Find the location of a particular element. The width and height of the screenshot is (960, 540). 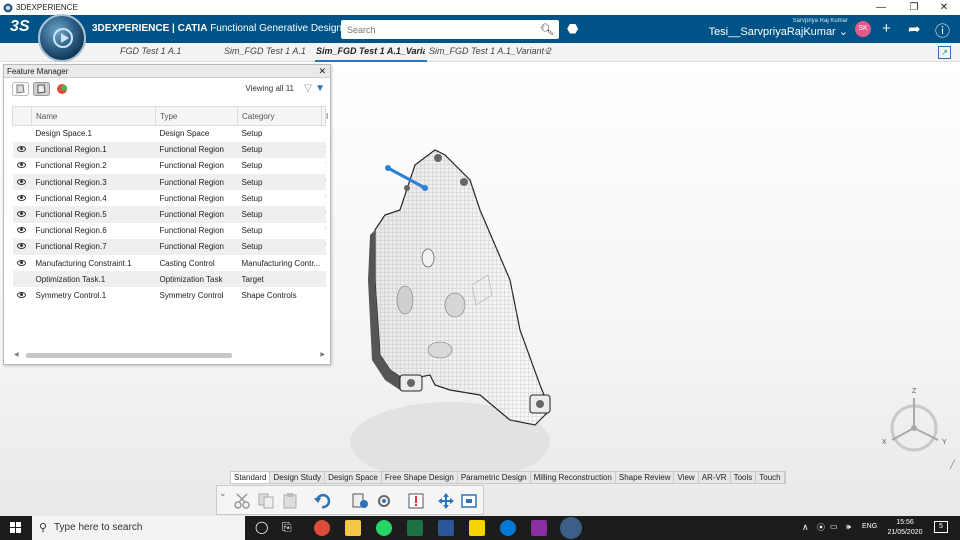

action-tab-view: View is located at coordinates (686, 477).